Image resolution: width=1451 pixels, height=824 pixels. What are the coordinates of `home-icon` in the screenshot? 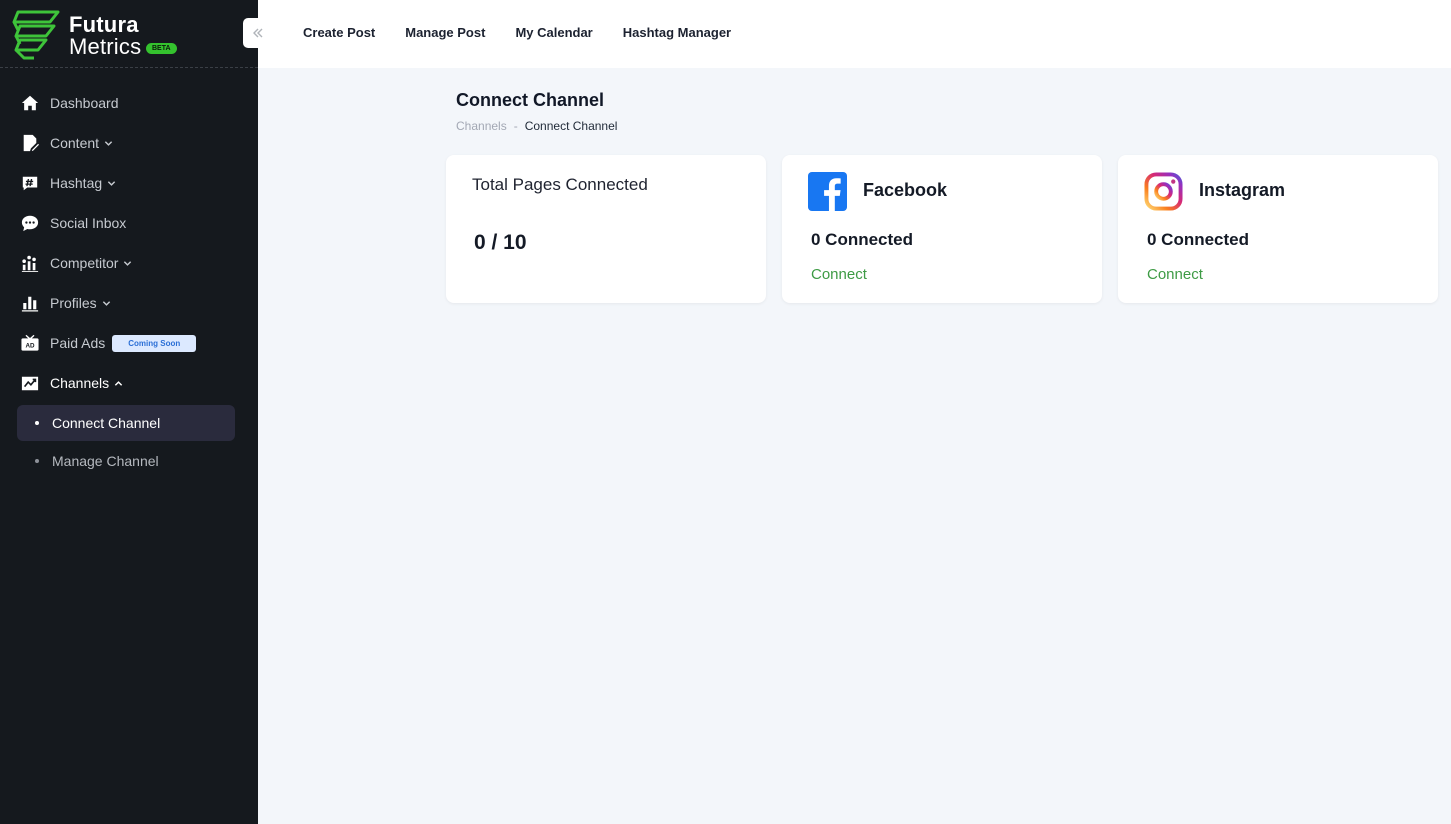 It's located at (30, 103).